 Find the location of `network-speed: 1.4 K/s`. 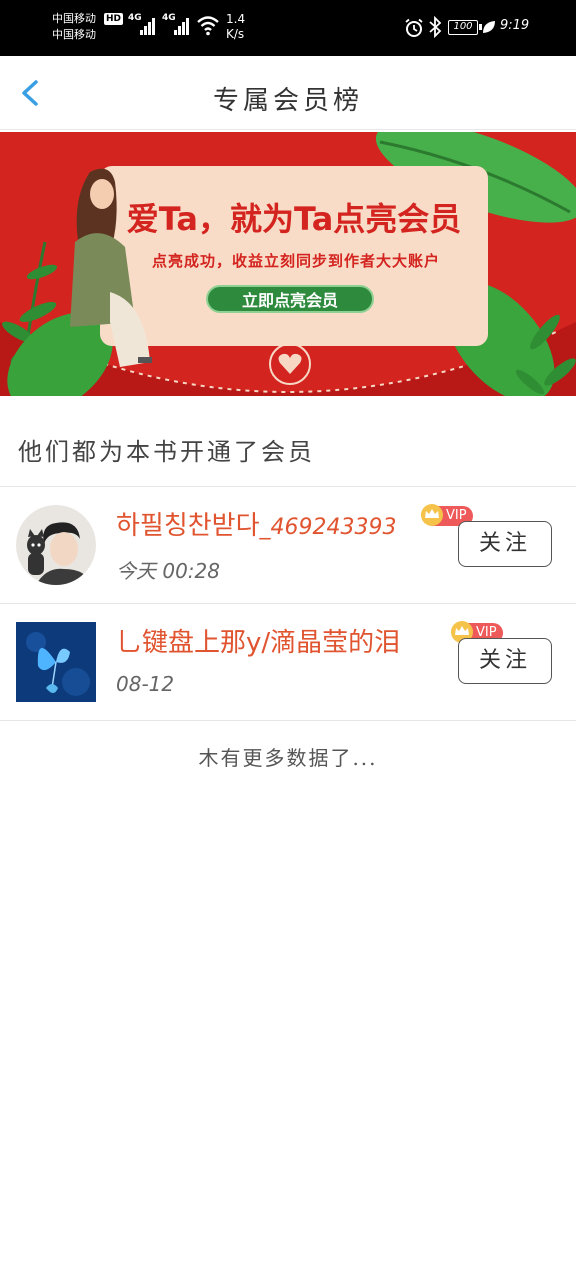

network-speed: 1.4 K/s is located at coordinates (235, 27).